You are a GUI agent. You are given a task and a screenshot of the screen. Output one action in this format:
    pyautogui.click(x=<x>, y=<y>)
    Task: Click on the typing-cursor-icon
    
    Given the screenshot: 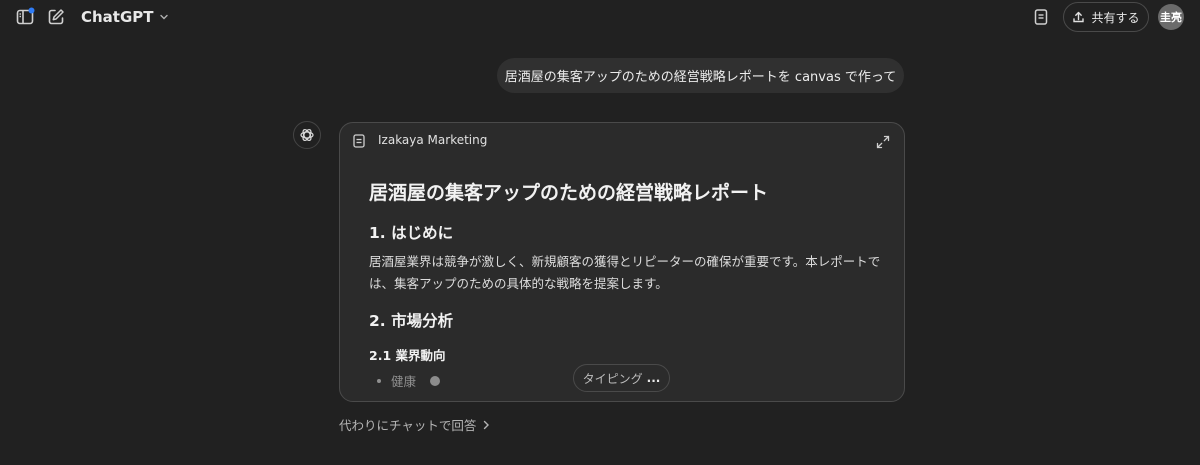 What is the action you would take?
    pyautogui.click(x=435, y=380)
    